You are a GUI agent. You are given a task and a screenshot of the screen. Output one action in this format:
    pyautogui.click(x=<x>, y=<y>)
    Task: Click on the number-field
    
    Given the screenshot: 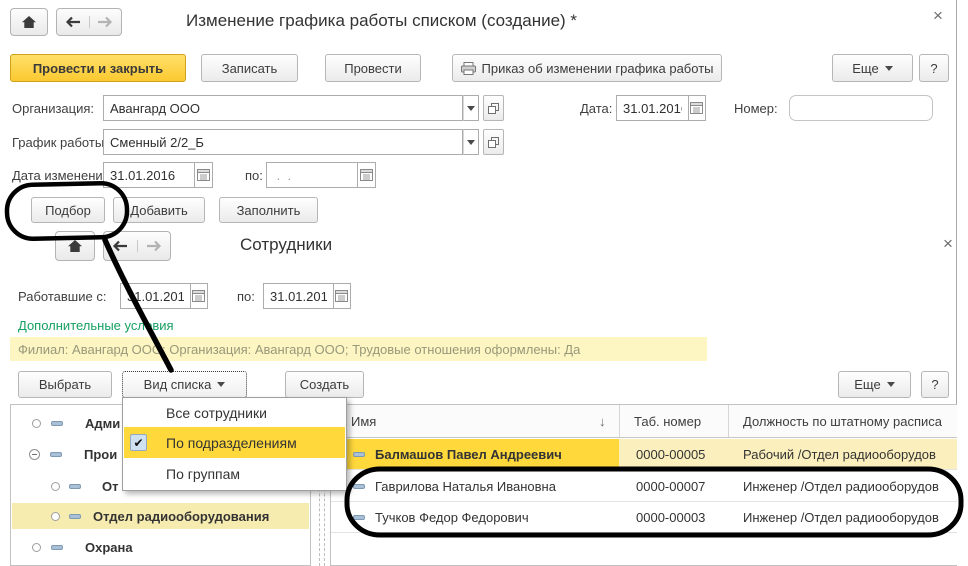 What is the action you would take?
    pyautogui.click(x=861, y=108)
    